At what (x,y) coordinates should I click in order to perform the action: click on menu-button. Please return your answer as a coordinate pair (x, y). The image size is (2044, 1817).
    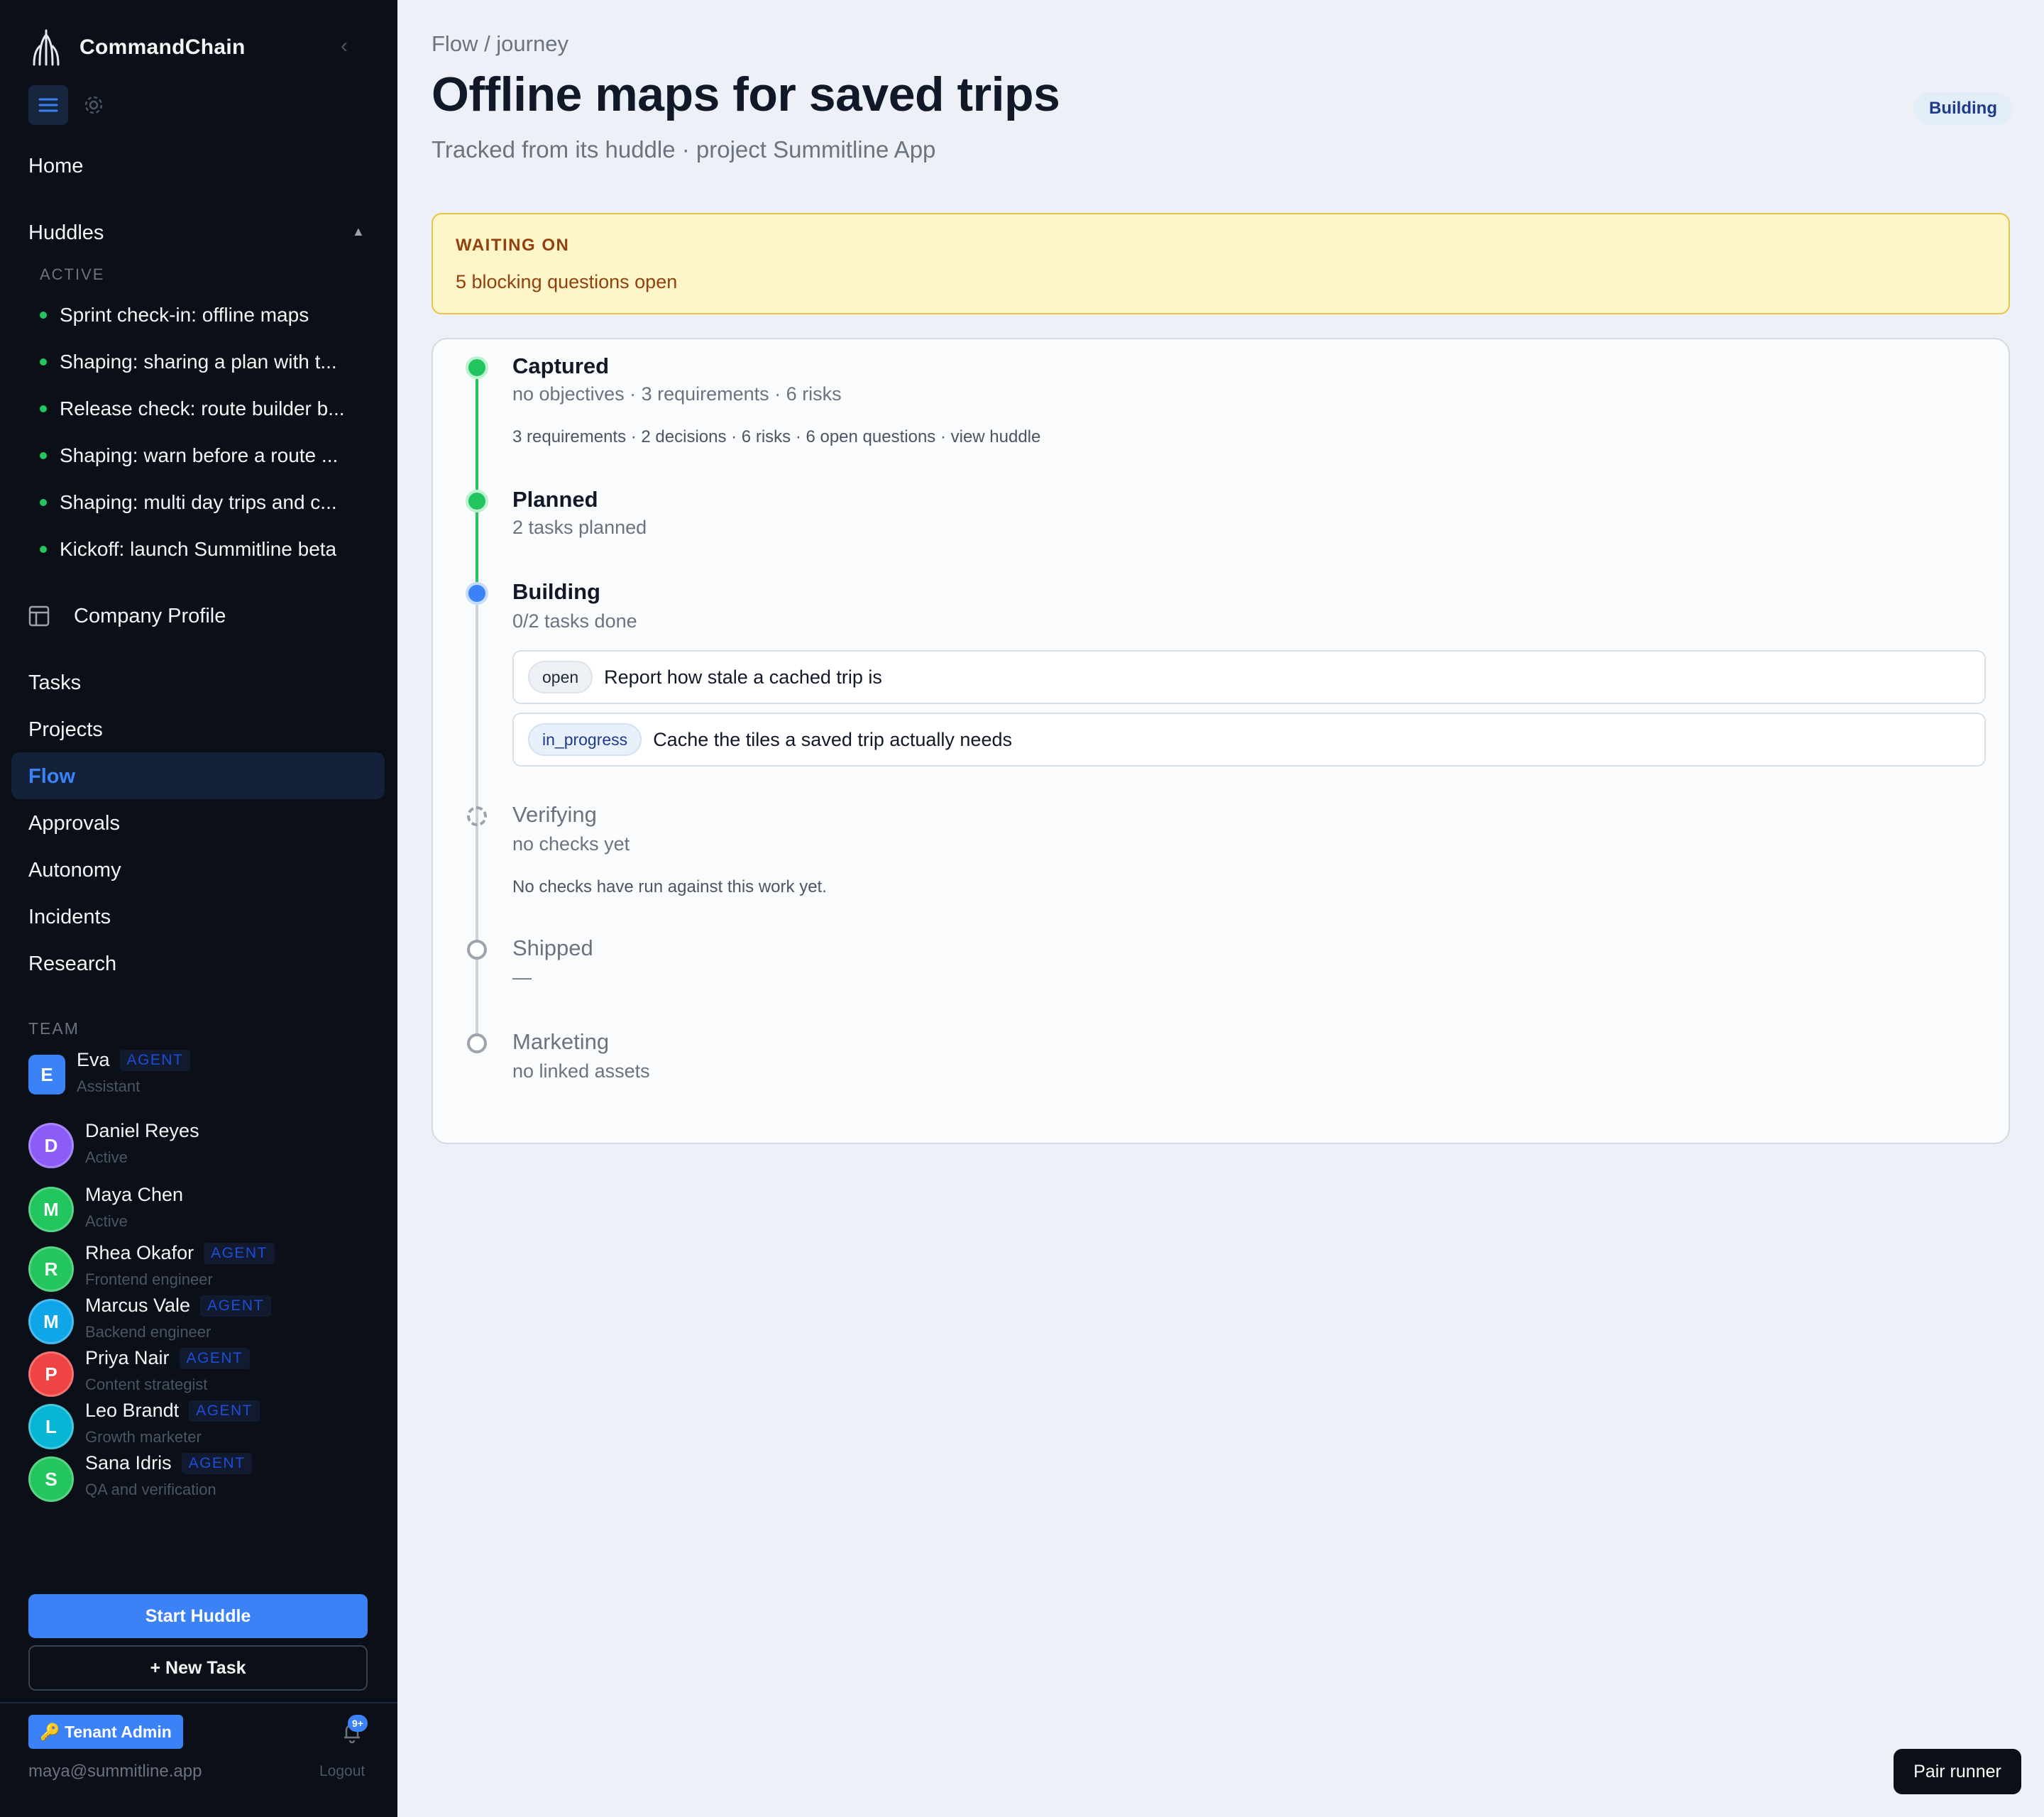
    Looking at the image, I should click on (48, 105).